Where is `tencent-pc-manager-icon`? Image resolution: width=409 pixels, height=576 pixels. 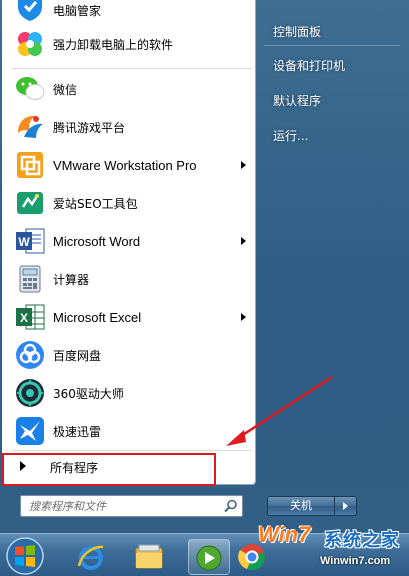 tencent-pc-manager-icon is located at coordinates (30, 10).